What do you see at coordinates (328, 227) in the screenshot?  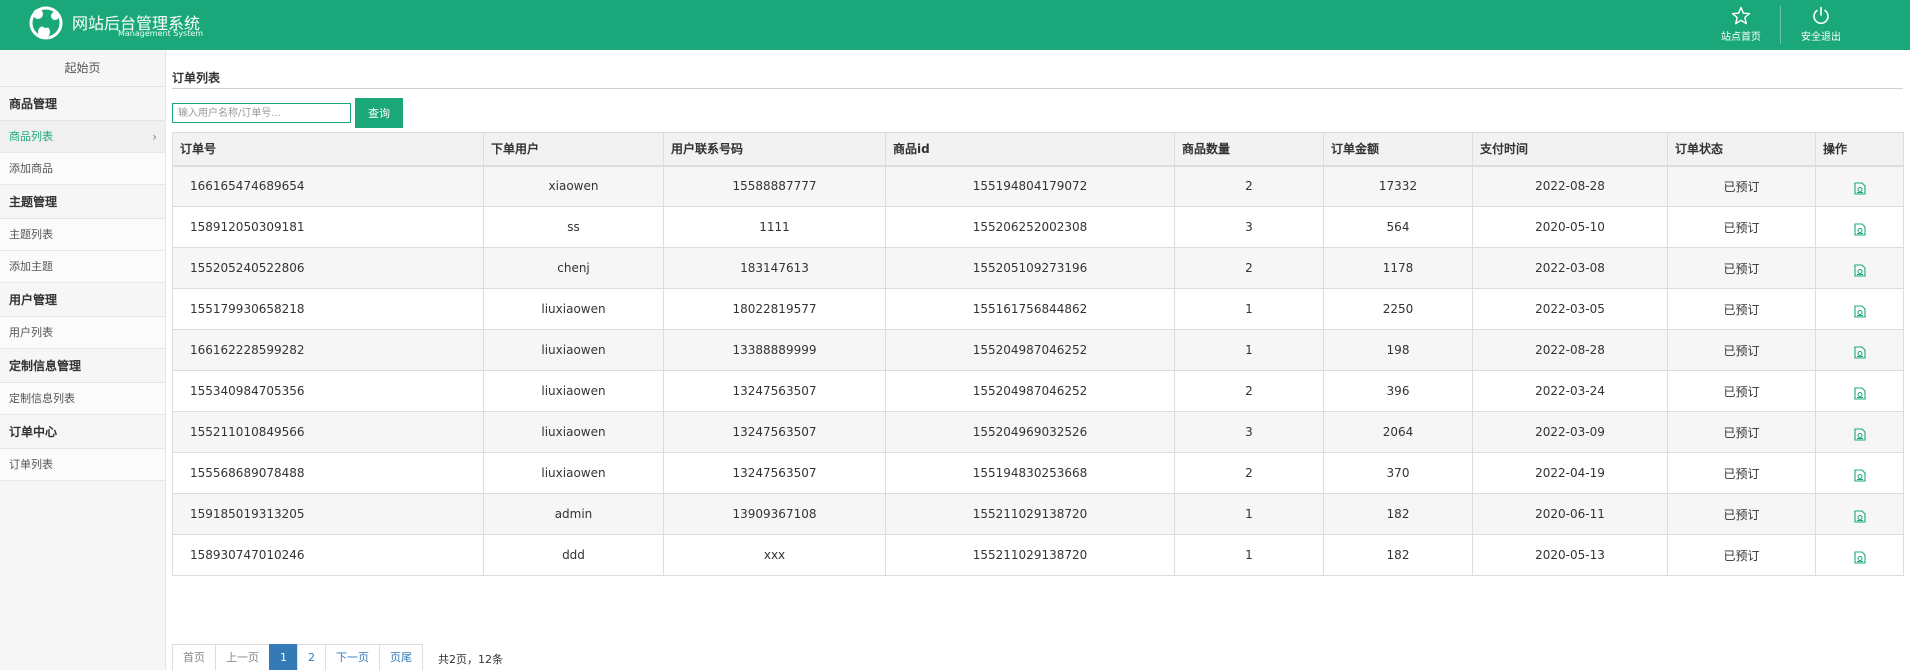 I see `table-cell: 158912050309181` at bounding box center [328, 227].